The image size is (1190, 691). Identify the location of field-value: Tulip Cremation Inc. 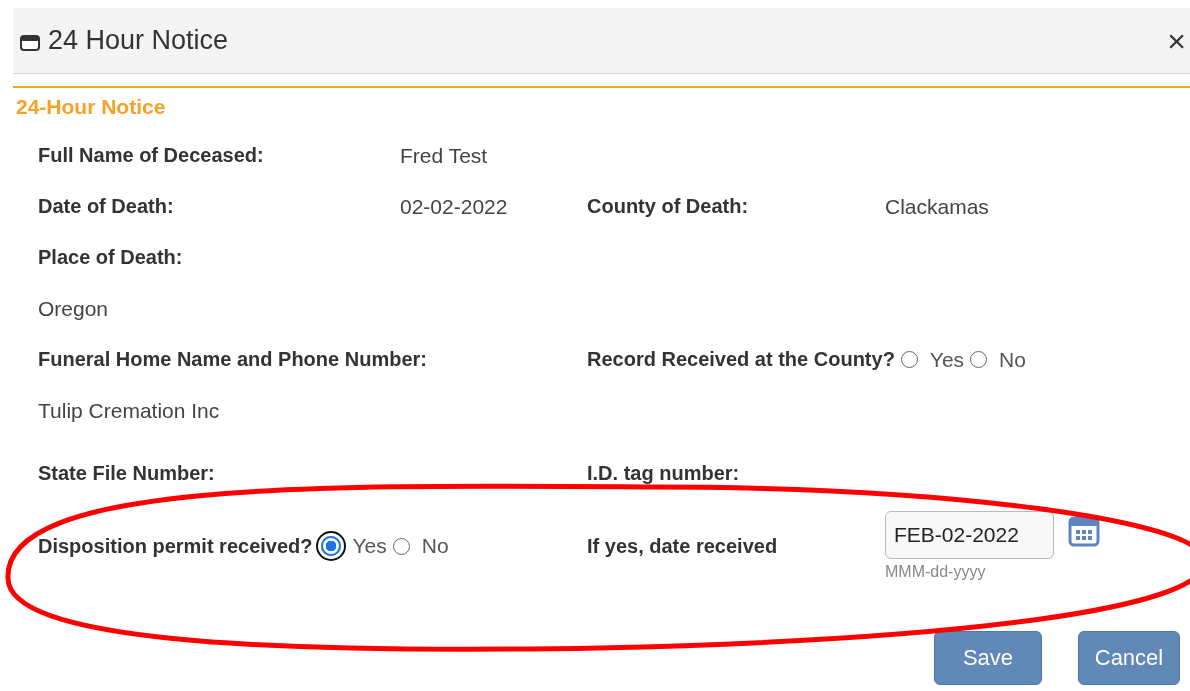
(129, 410).